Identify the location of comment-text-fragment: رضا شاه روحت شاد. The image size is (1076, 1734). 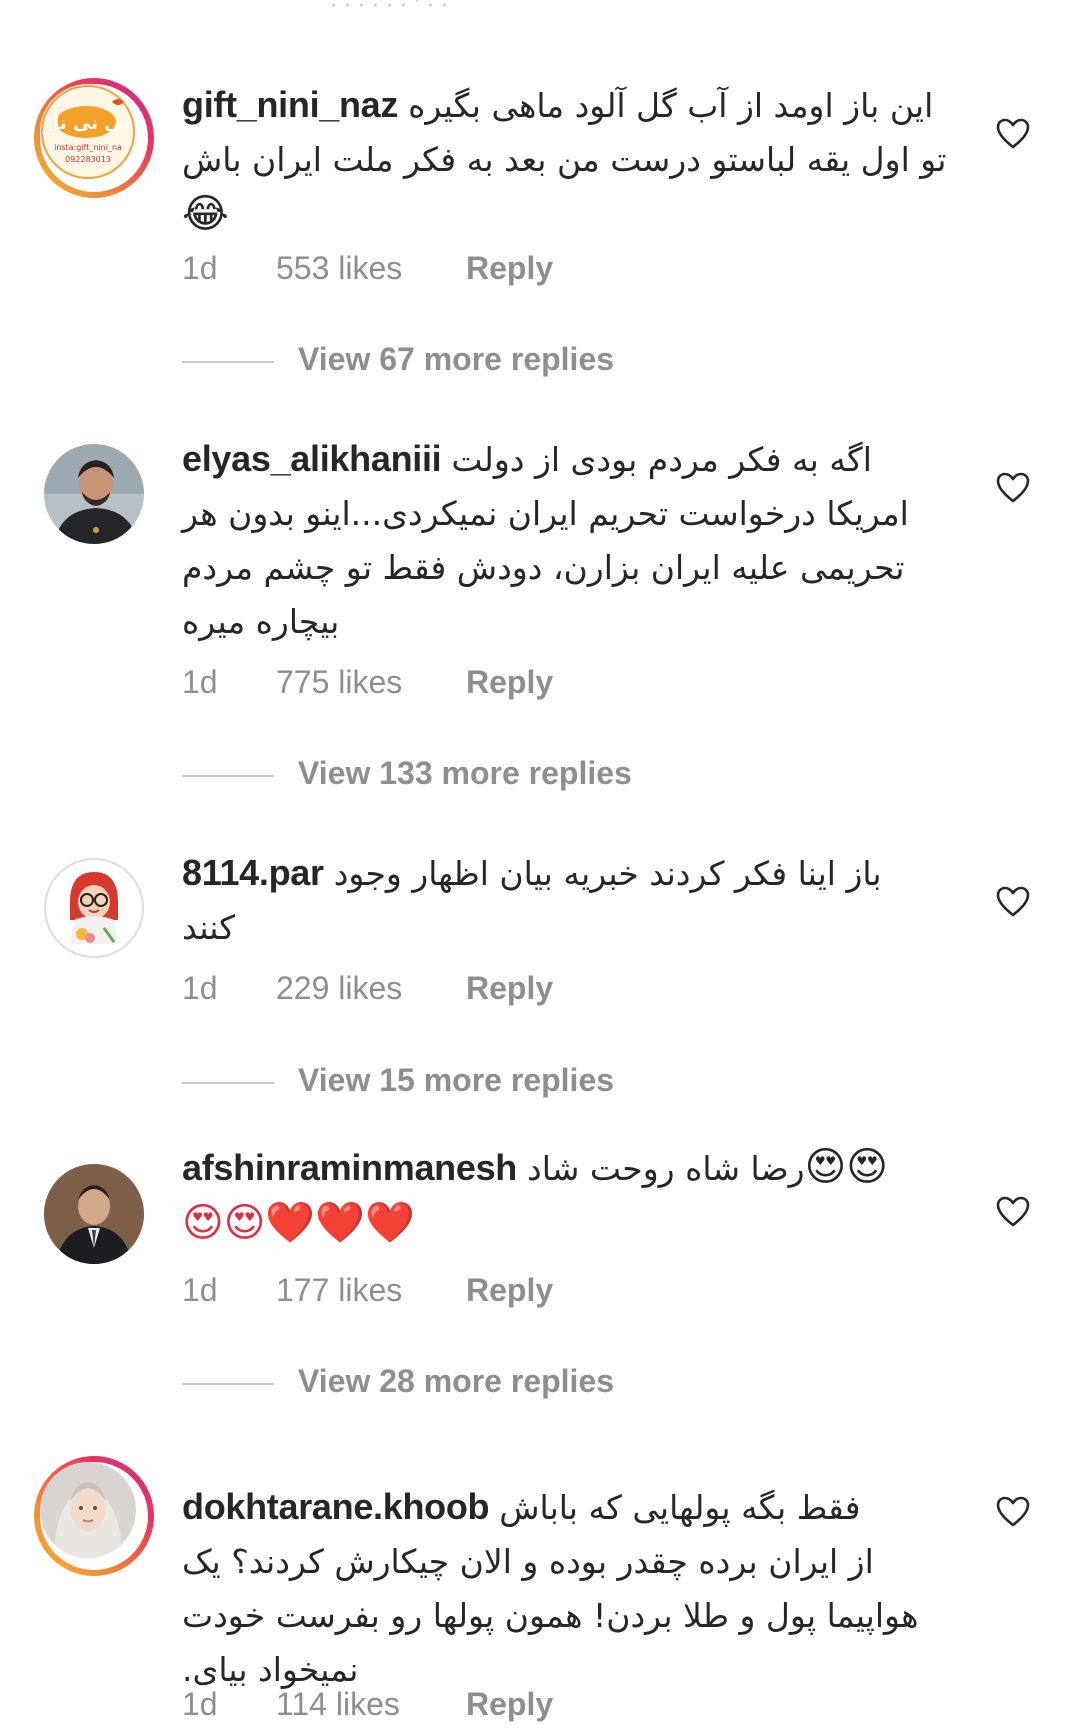
(666, 1168).